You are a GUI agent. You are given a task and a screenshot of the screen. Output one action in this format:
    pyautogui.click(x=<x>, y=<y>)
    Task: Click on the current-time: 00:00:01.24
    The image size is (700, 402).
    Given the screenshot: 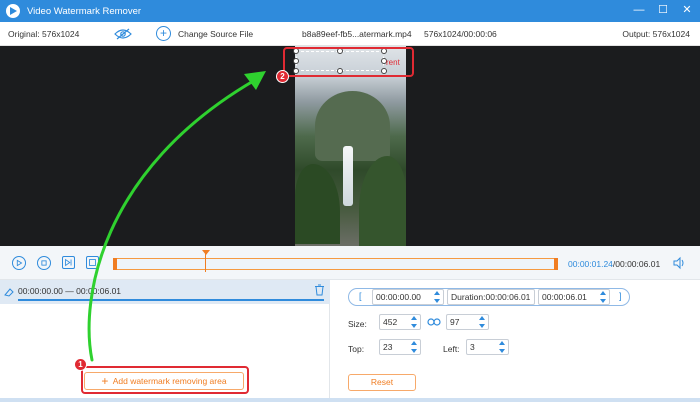 What is the action you would take?
    pyautogui.click(x=590, y=264)
    